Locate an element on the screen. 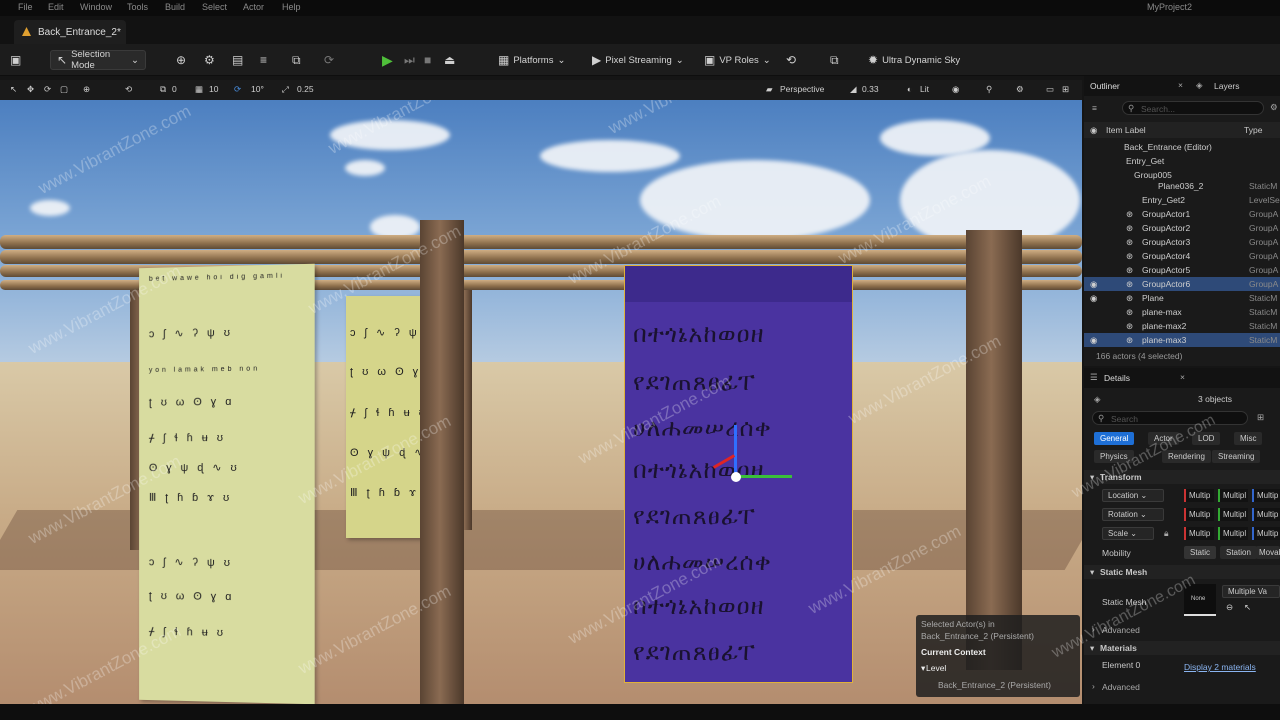 Image resolution: width=1280 pixels, height=720 pixels. gizmo-z-axis is located at coordinates (735, 451).